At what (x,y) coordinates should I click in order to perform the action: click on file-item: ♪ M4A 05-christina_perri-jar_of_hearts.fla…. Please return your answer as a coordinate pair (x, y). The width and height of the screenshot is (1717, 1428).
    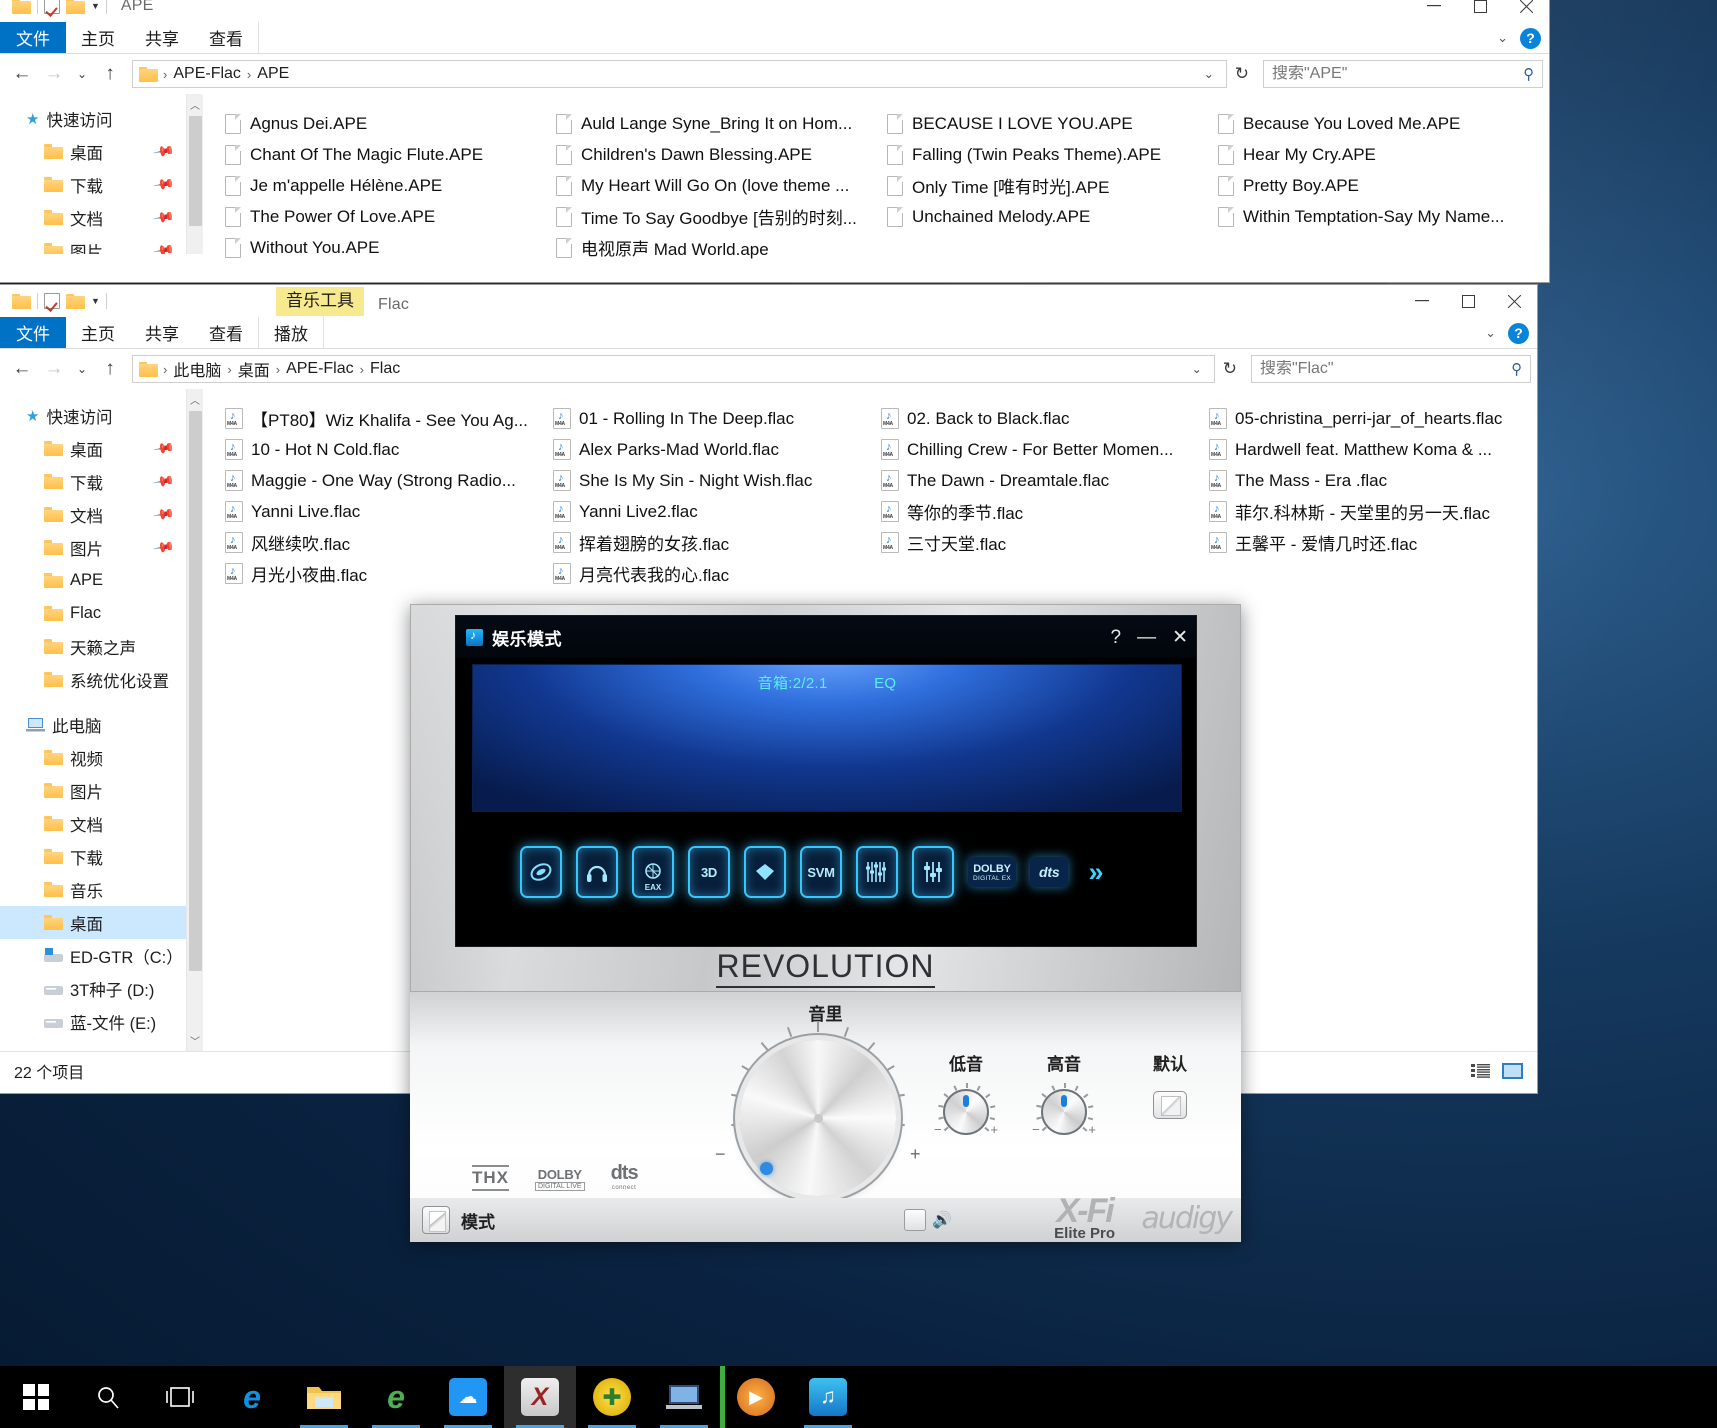
    Looking at the image, I should click on (1373, 418).